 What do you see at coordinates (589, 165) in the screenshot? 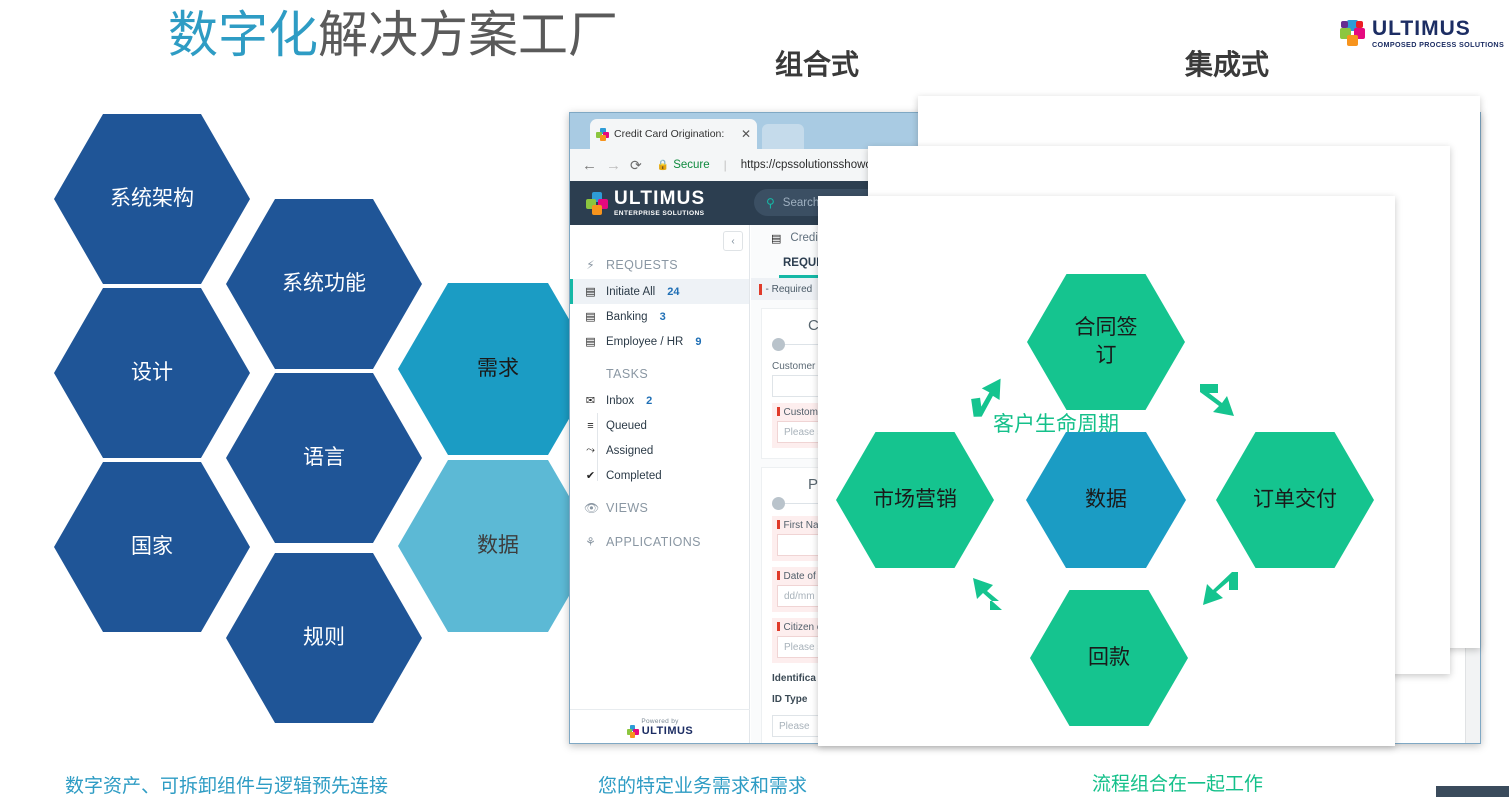
I see `back-icon: ←` at bounding box center [589, 165].